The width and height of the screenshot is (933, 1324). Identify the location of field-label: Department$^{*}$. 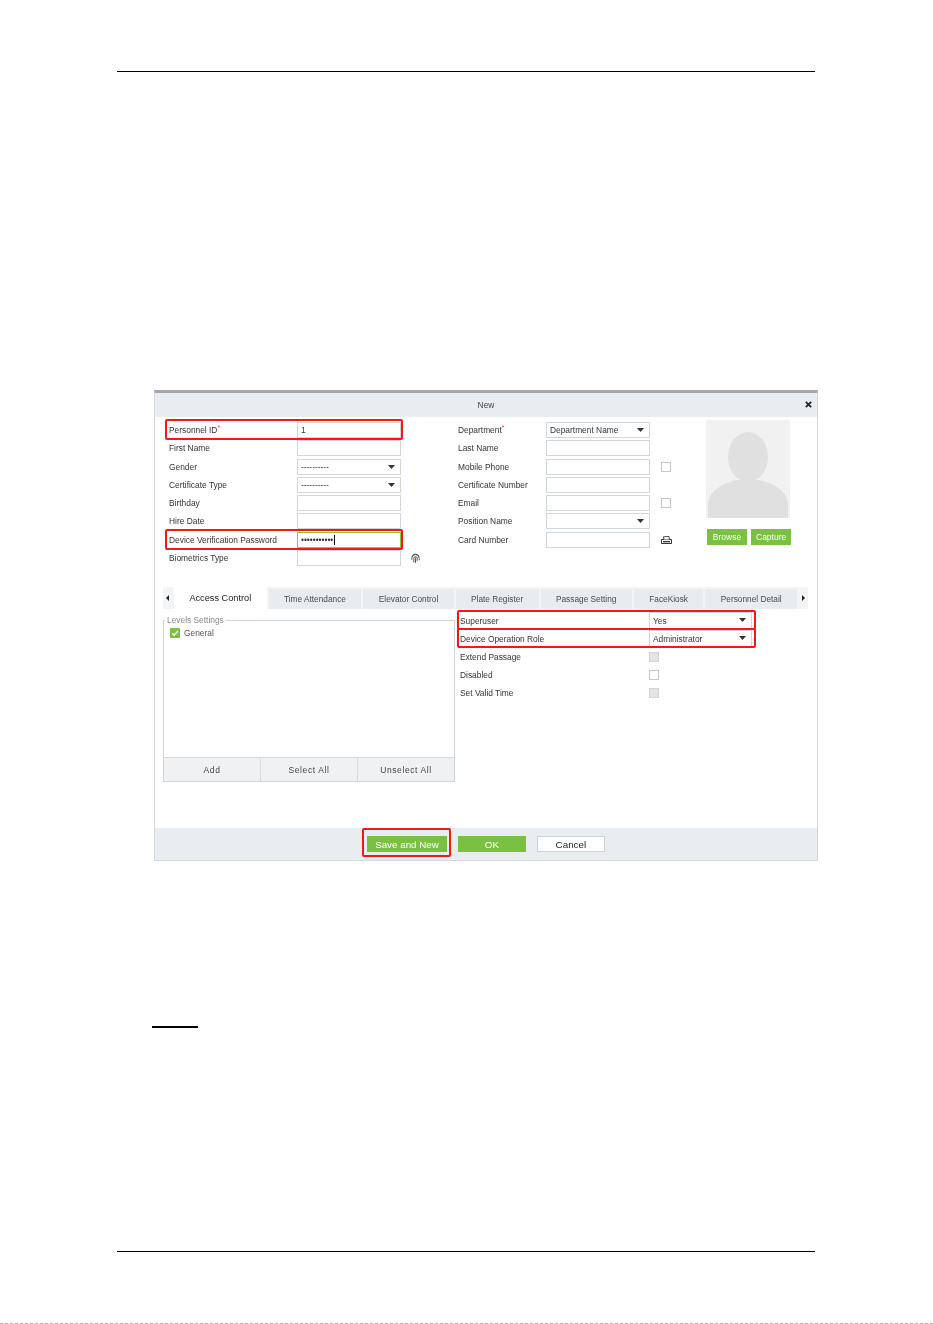
(482, 430).